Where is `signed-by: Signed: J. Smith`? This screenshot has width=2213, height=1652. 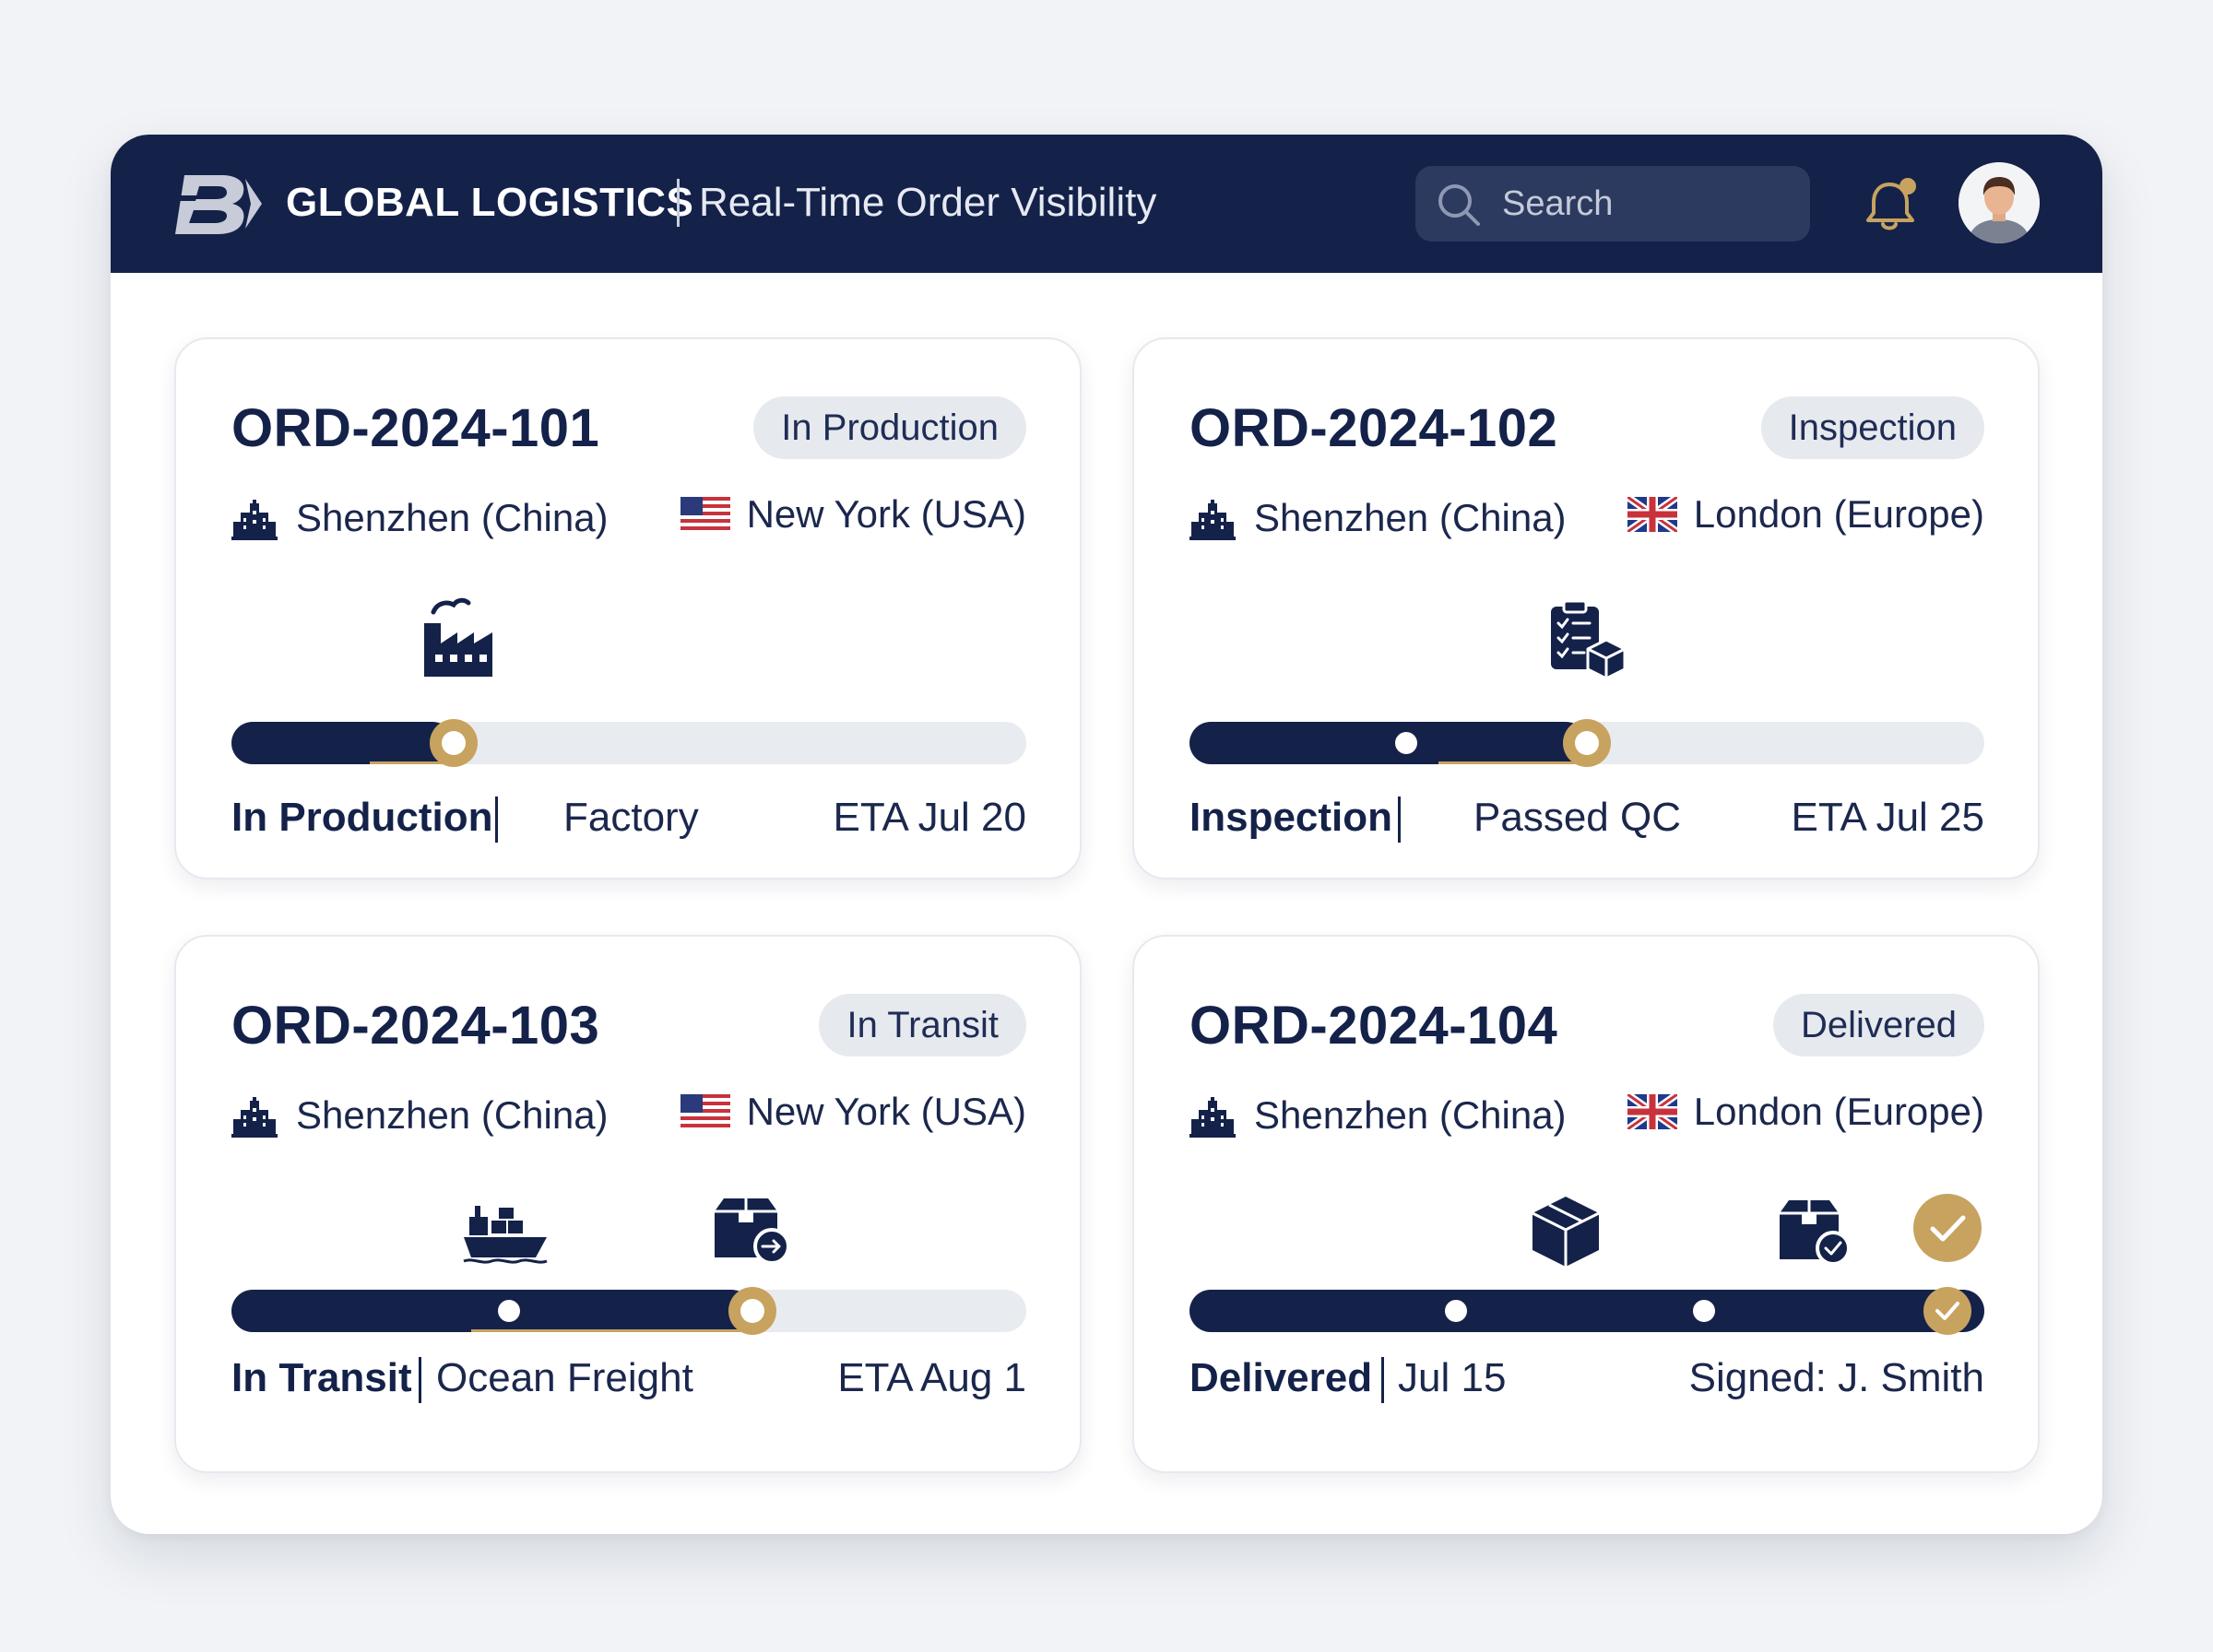 signed-by: Signed: J. Smith is located at coordinates (1836, 1377).